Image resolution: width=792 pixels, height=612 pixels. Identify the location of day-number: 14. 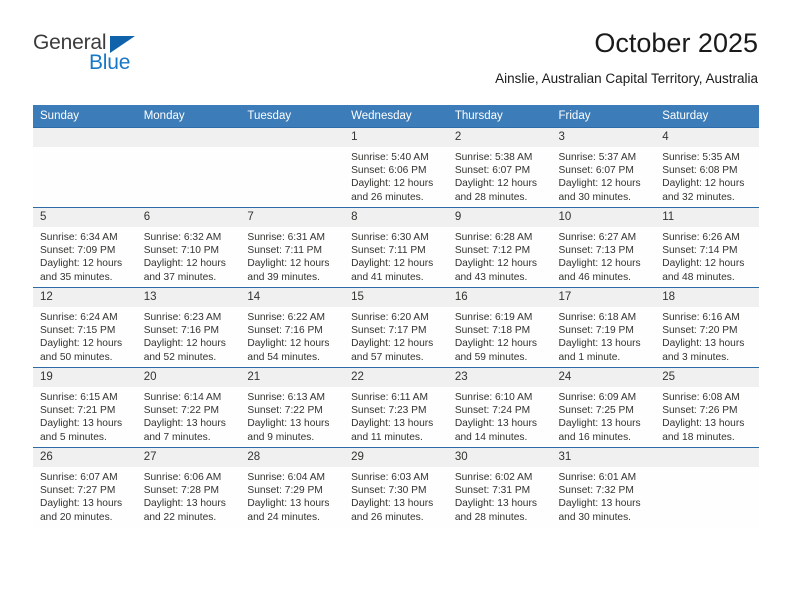
(292, 297).